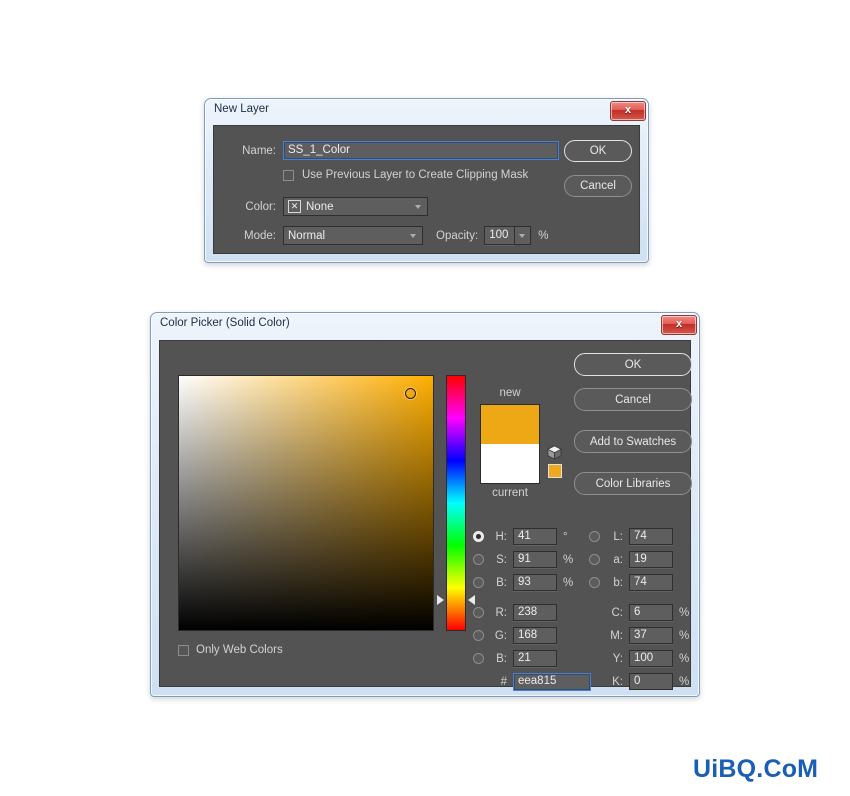 This screenshot has height=796, width=850. What do you see at coordinates (651, 612) in the screenshot?
I see `input-c: 6` at bounding box center [651, 612].